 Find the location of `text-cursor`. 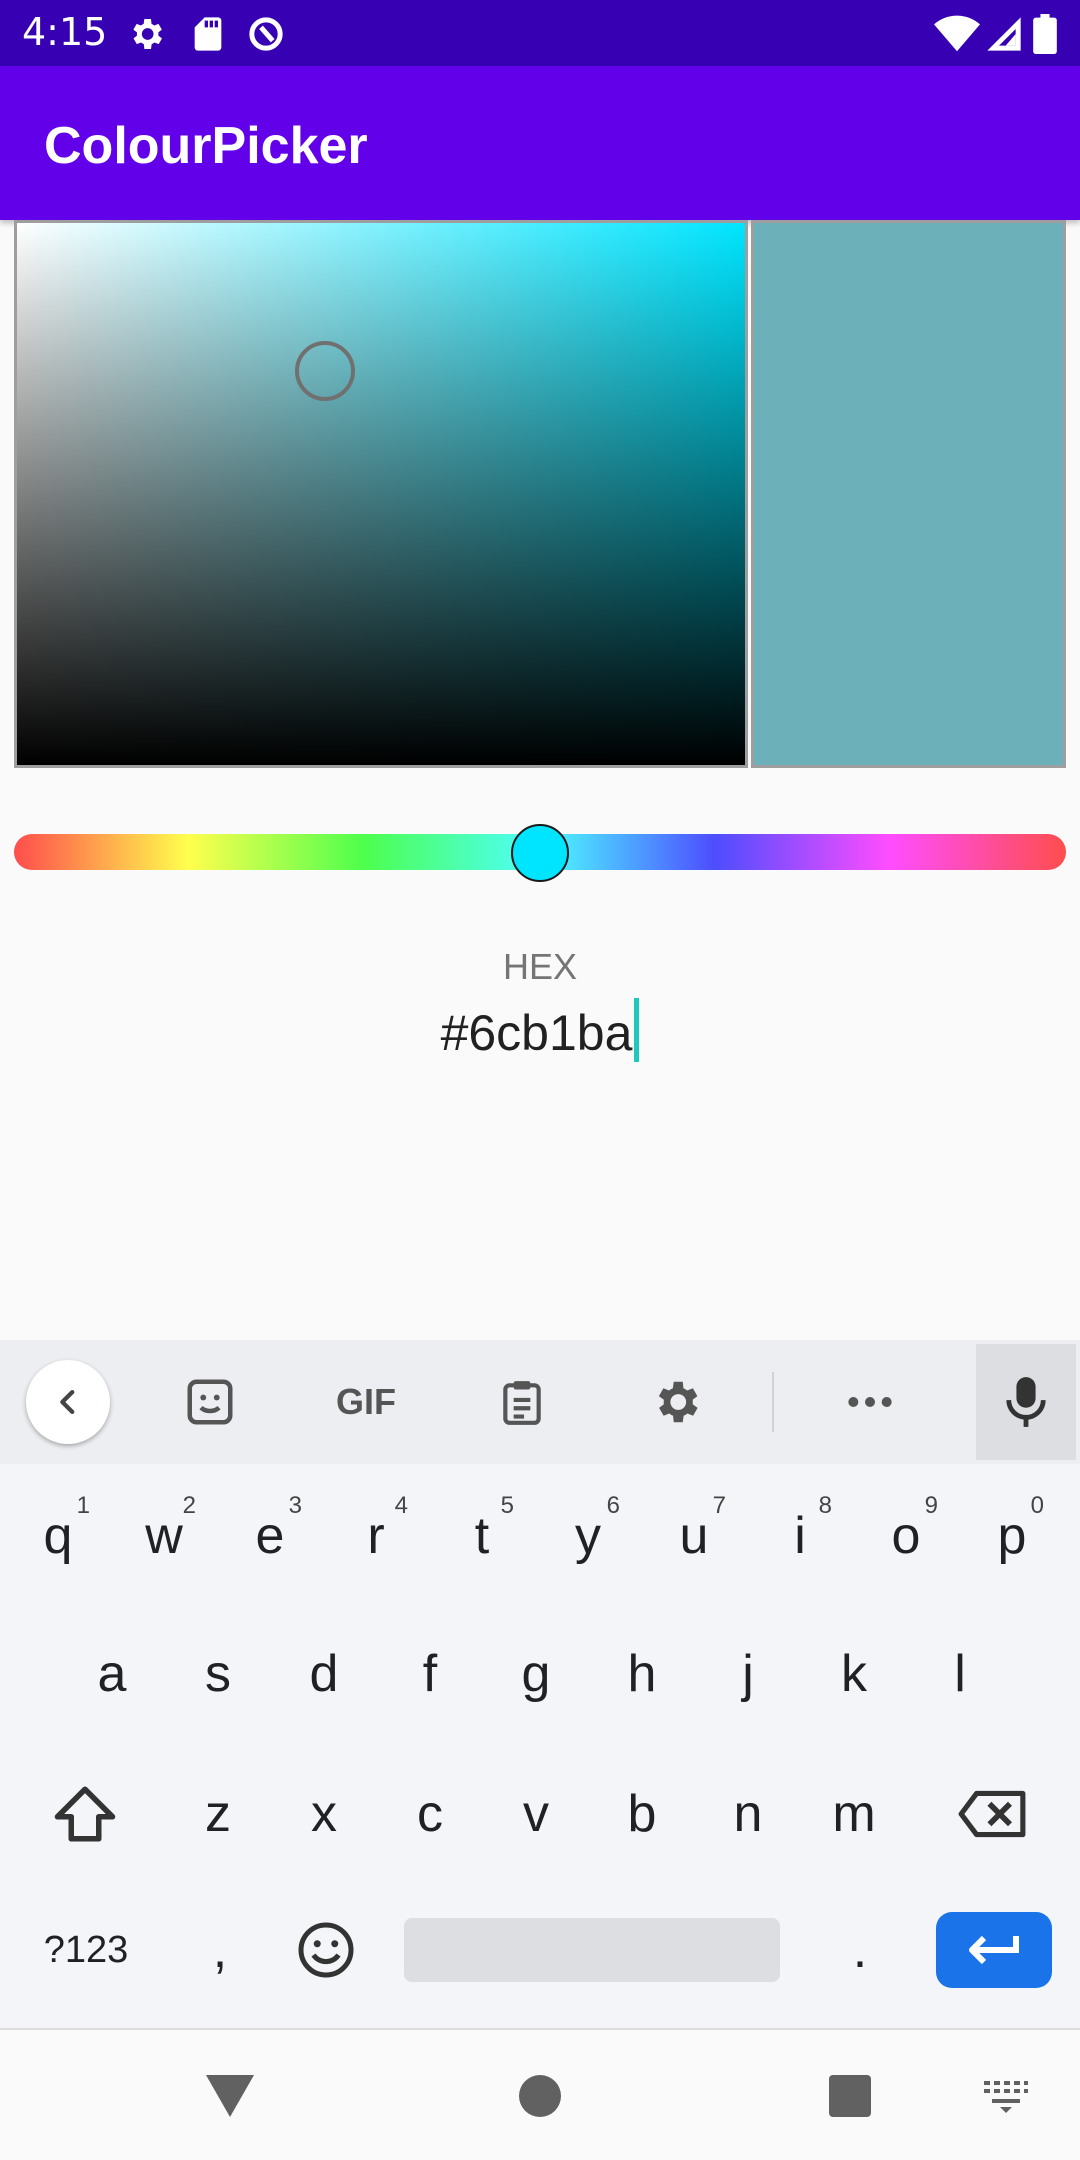

text-cursor is located at coordinates (637, 1030).